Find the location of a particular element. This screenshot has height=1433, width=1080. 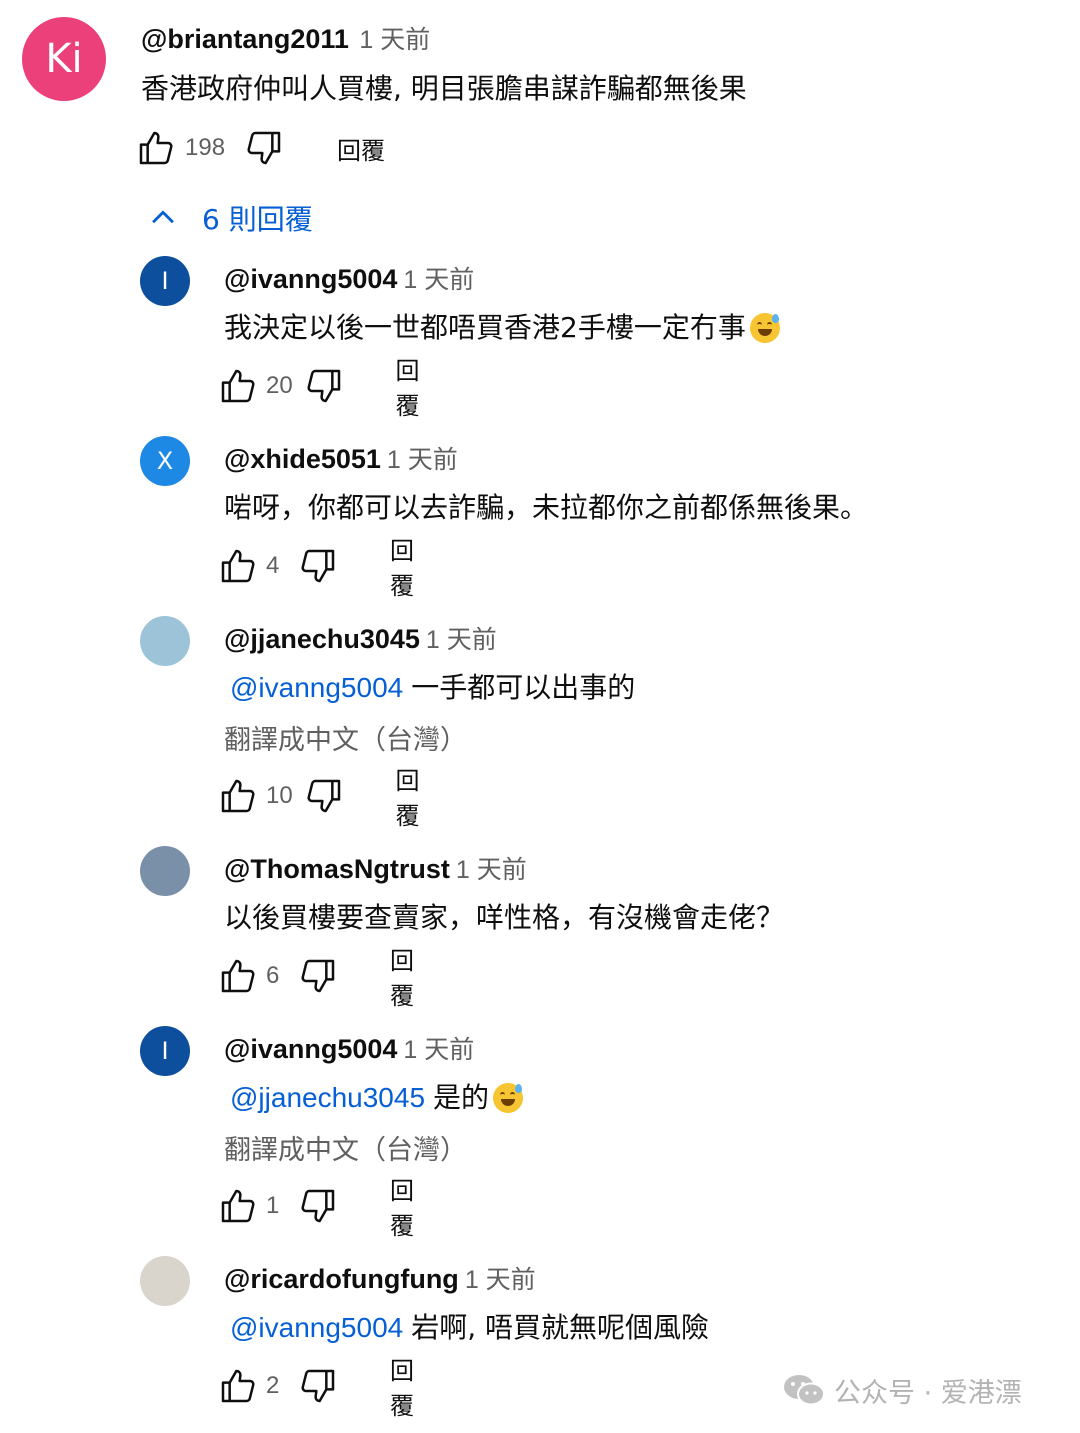

avatar: Ki is located at coordinates (64, 59).